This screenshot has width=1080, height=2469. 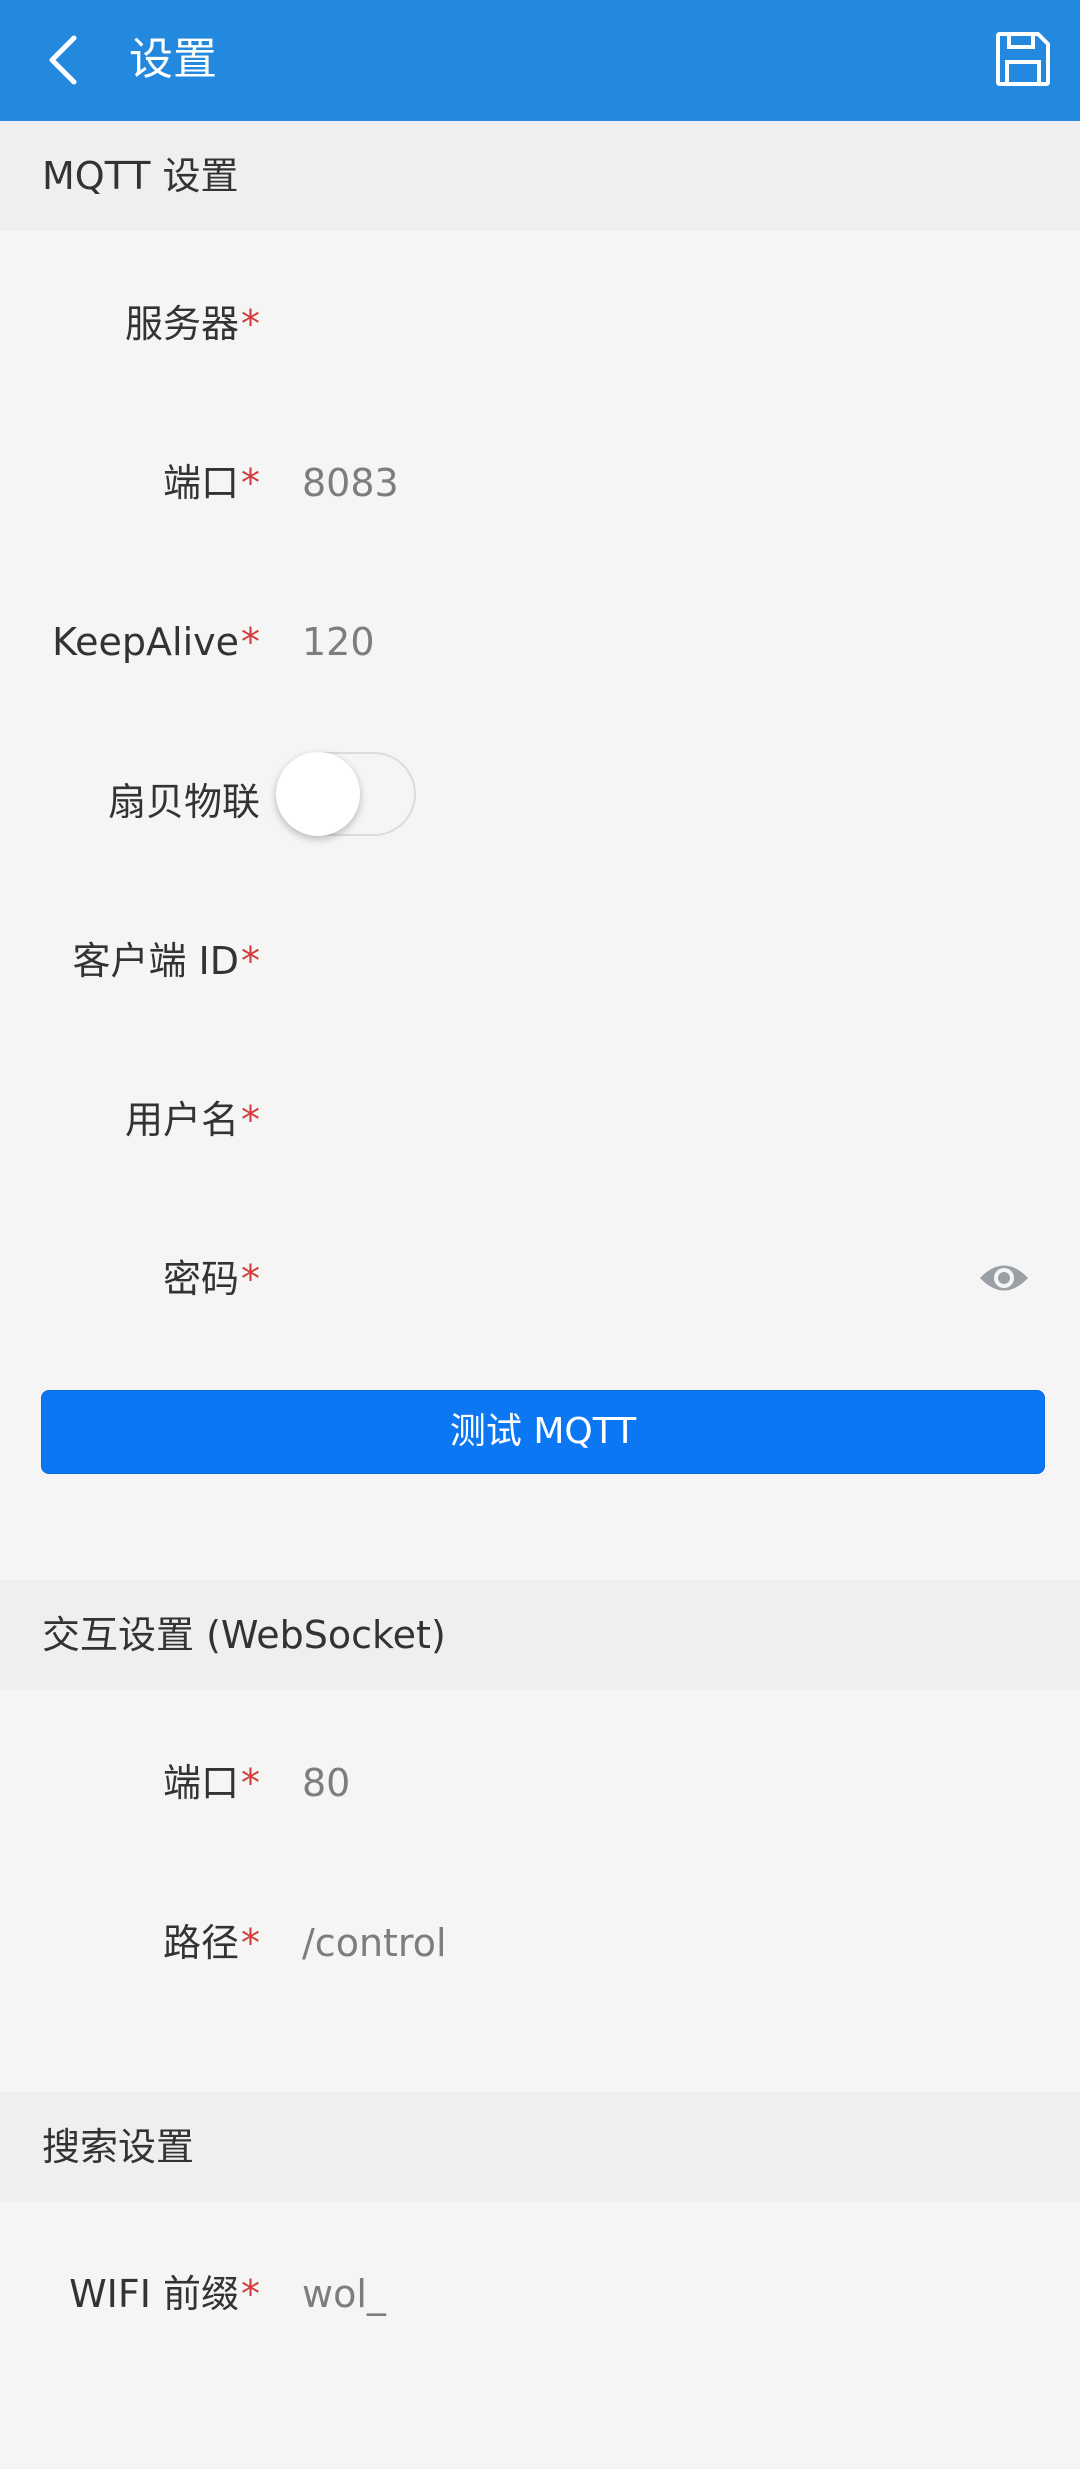 I want to click on port-label: 端口*, so click(x=211, y=483).